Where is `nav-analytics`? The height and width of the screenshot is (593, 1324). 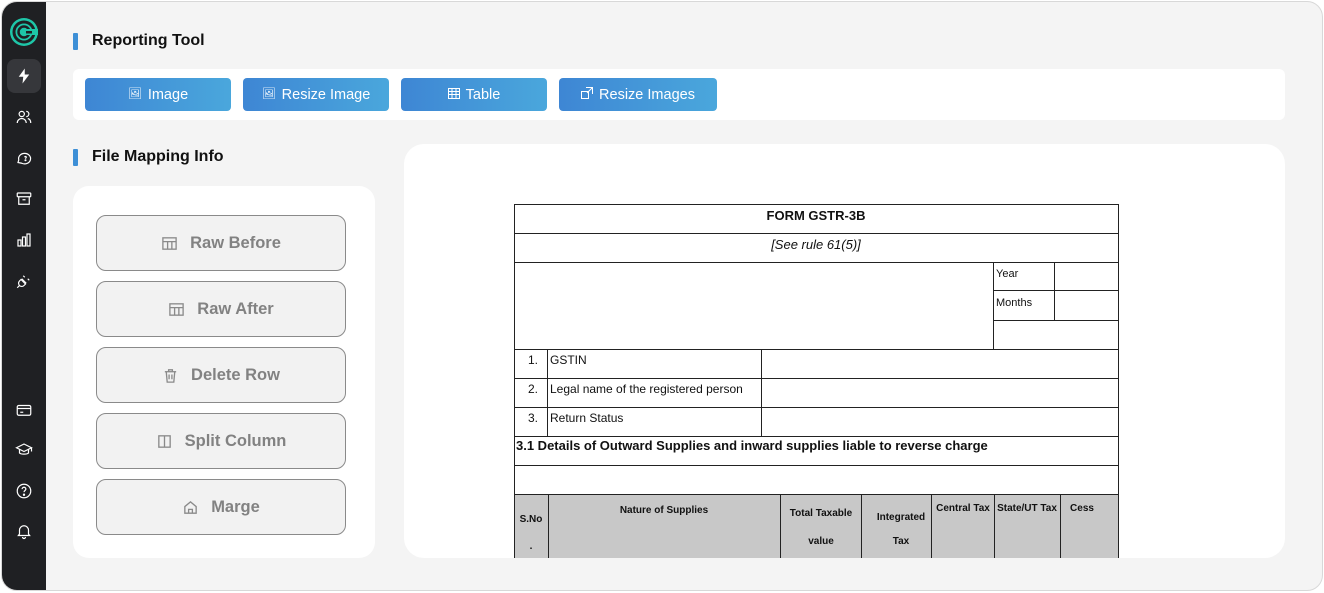
nav-analytics is located at coordinates (24, 240).